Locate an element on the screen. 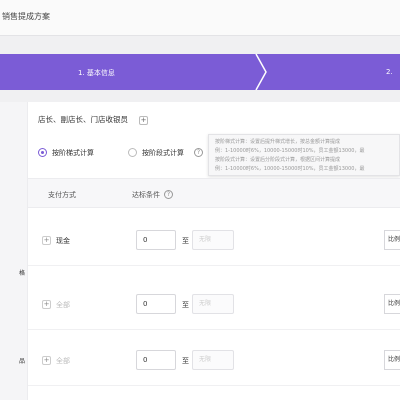 This screenshot has height=400, width=400. th-condition: 达标条件 is located at coordinates (146, 195).